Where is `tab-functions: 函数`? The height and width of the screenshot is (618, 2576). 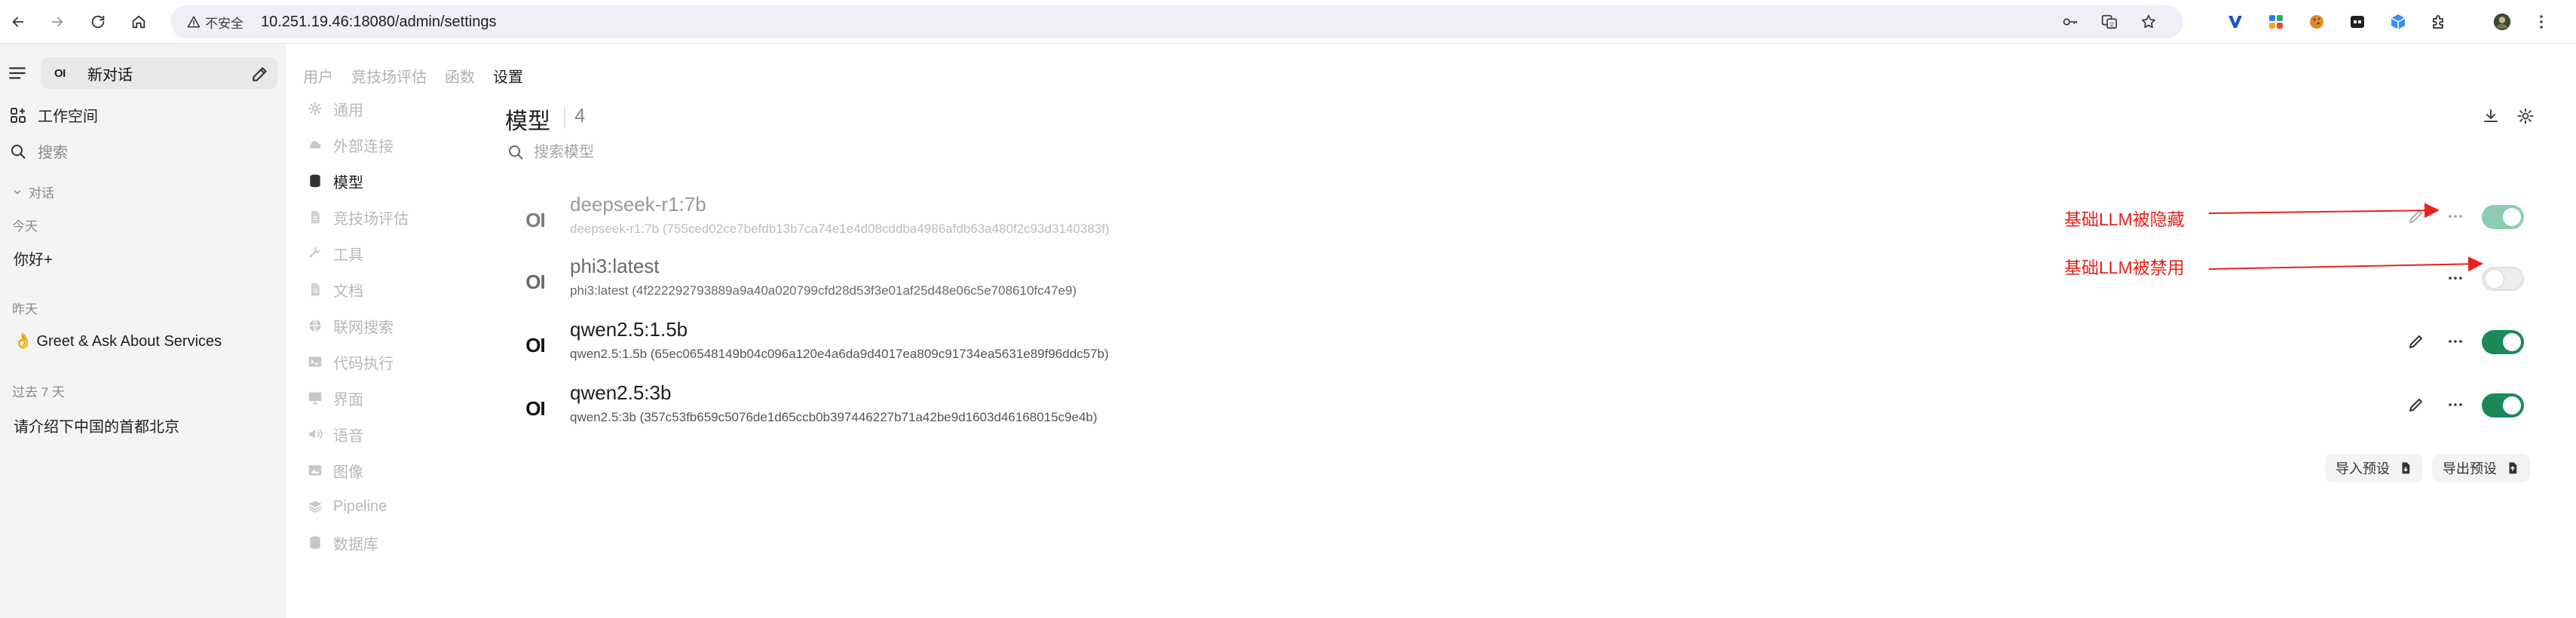
tab-functions: 函数 is located at coordinates (460, 76).